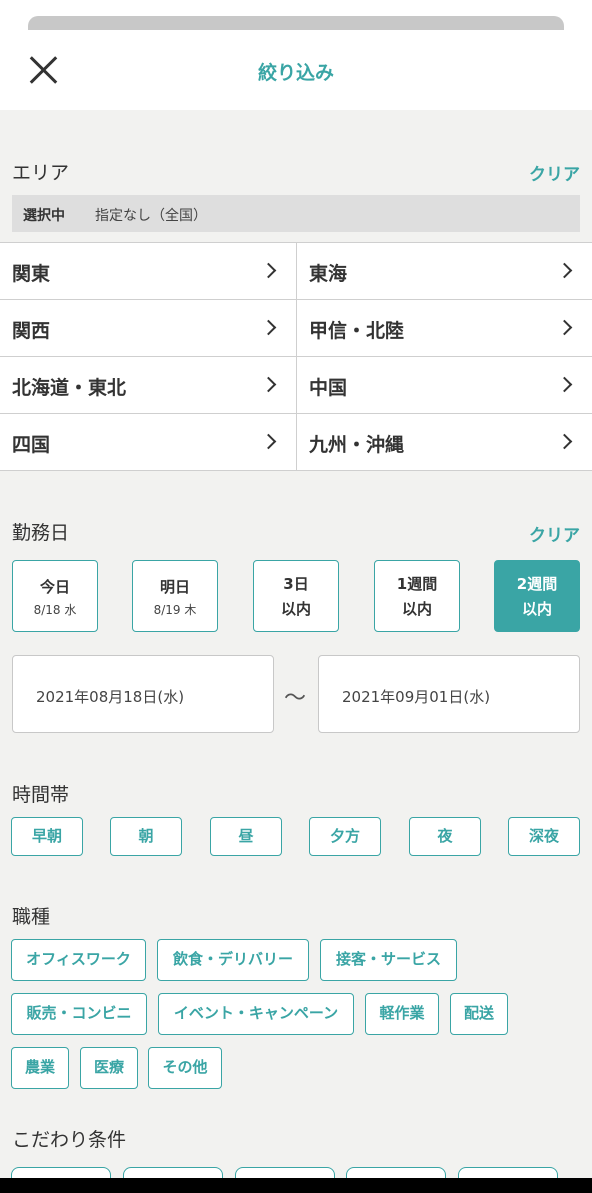 This screenshot has height=1193, width=592. What do you see at coordinates (444, 385) in the screenshot?
I see `area-chugoku: 中国` at bounding box center [444, 385].